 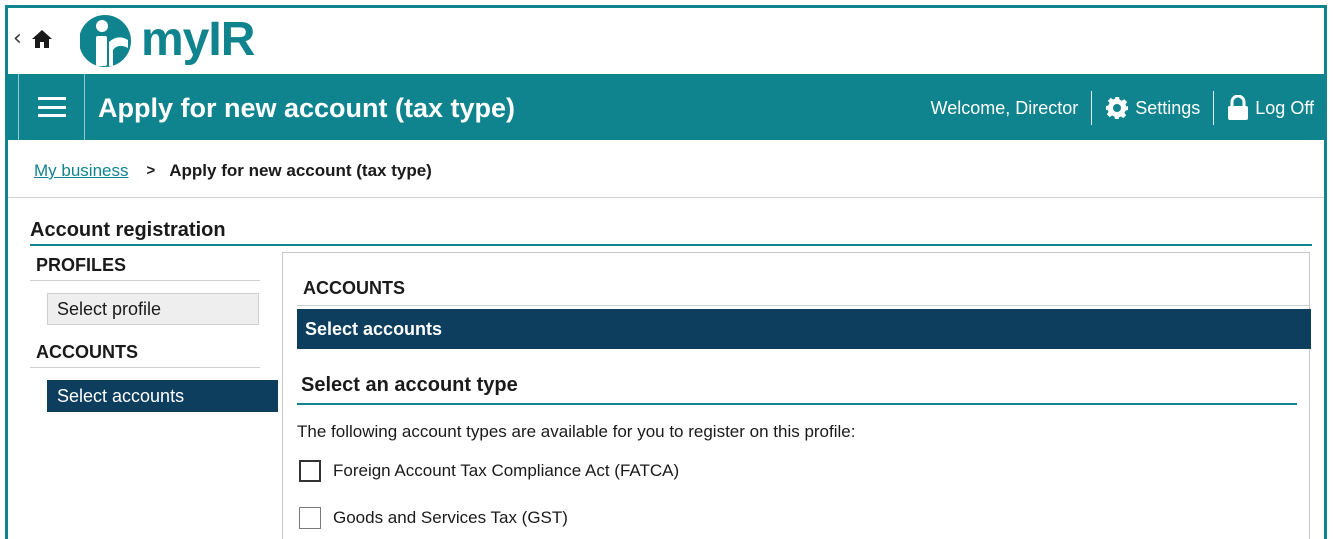 I want to click on registration-heading: Account registration, so click(x=128, y=230).